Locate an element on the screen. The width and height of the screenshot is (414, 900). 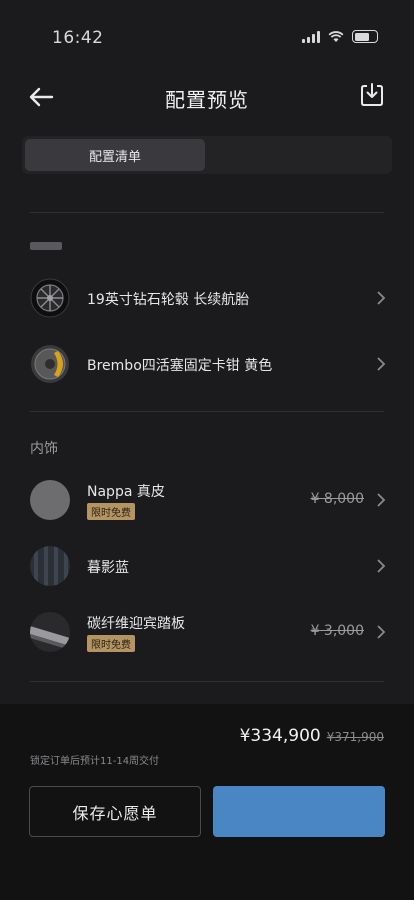
total-price: ¥334,900 is located at coordinates (280, 736).